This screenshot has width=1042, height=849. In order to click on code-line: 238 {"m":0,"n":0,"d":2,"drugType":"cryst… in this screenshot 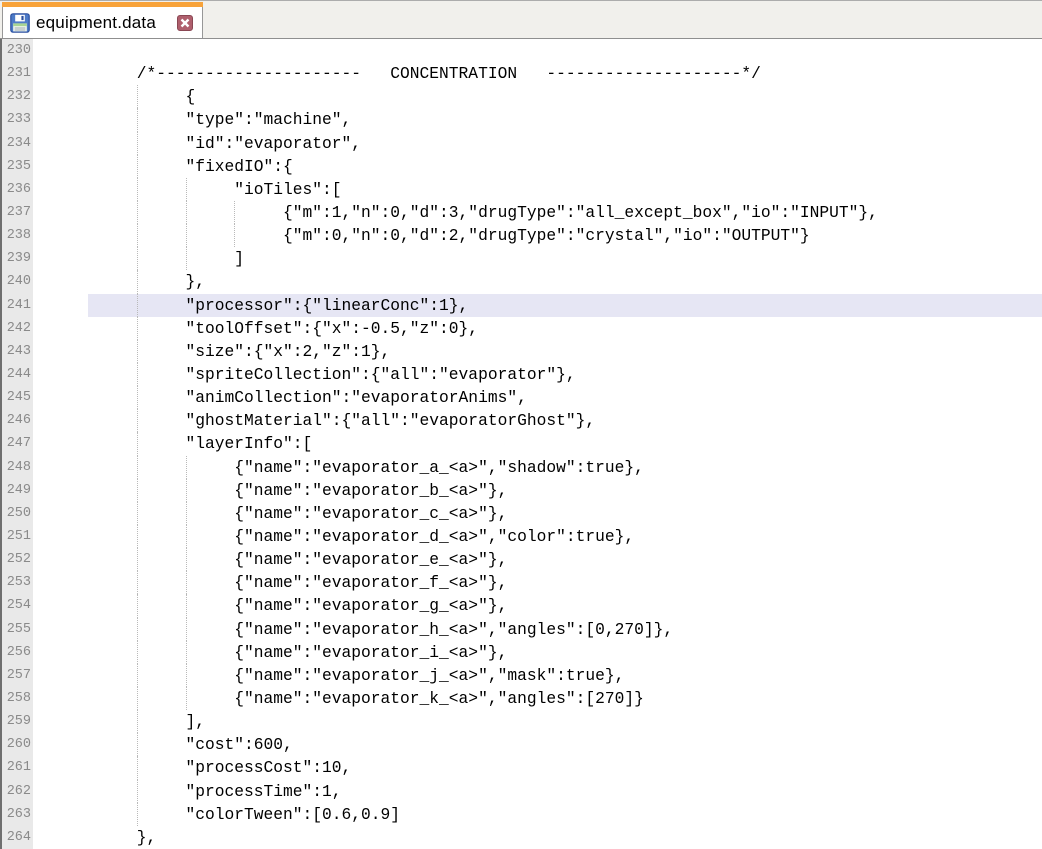, I will do `click(522, 236)`.